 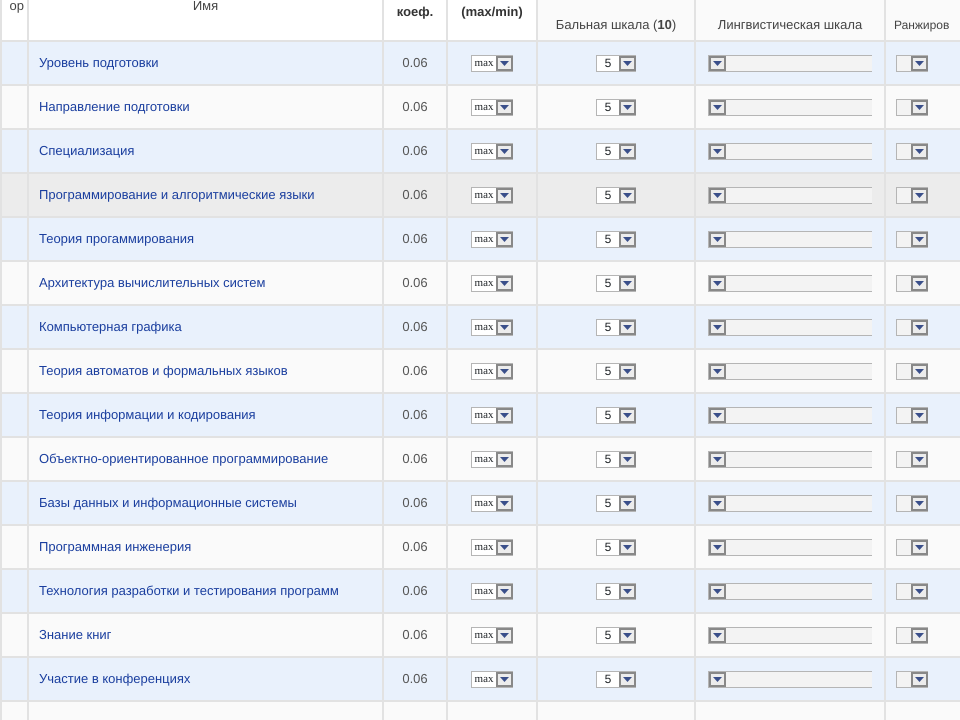 I want to click on column-header: коеф., so click(x=415, y=11).